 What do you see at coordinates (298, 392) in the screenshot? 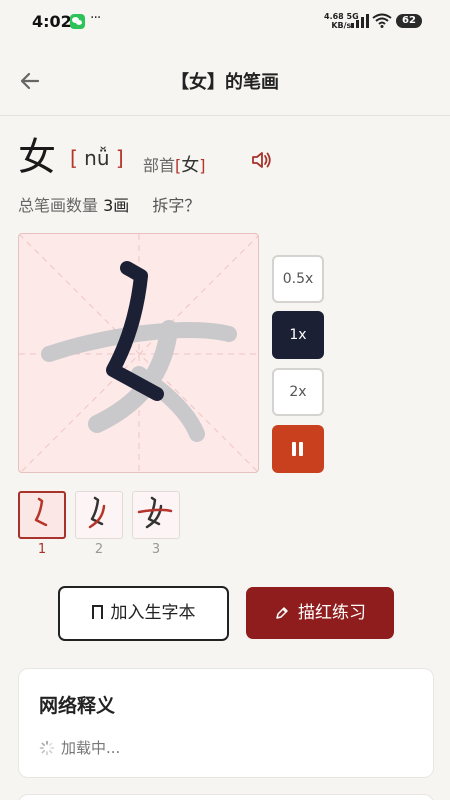
I see `speed-2x-button: 2x` at bounding box center [298, 392].